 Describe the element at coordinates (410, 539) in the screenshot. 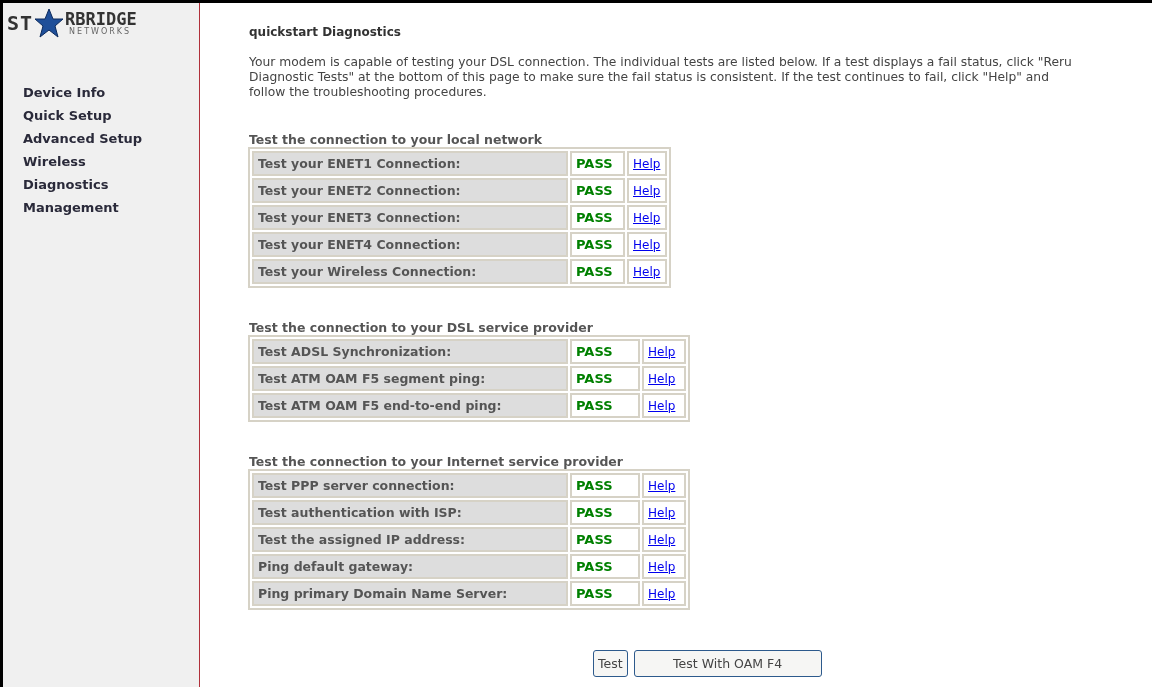

I see `test-label: Test the assigned IP address:` at that location.